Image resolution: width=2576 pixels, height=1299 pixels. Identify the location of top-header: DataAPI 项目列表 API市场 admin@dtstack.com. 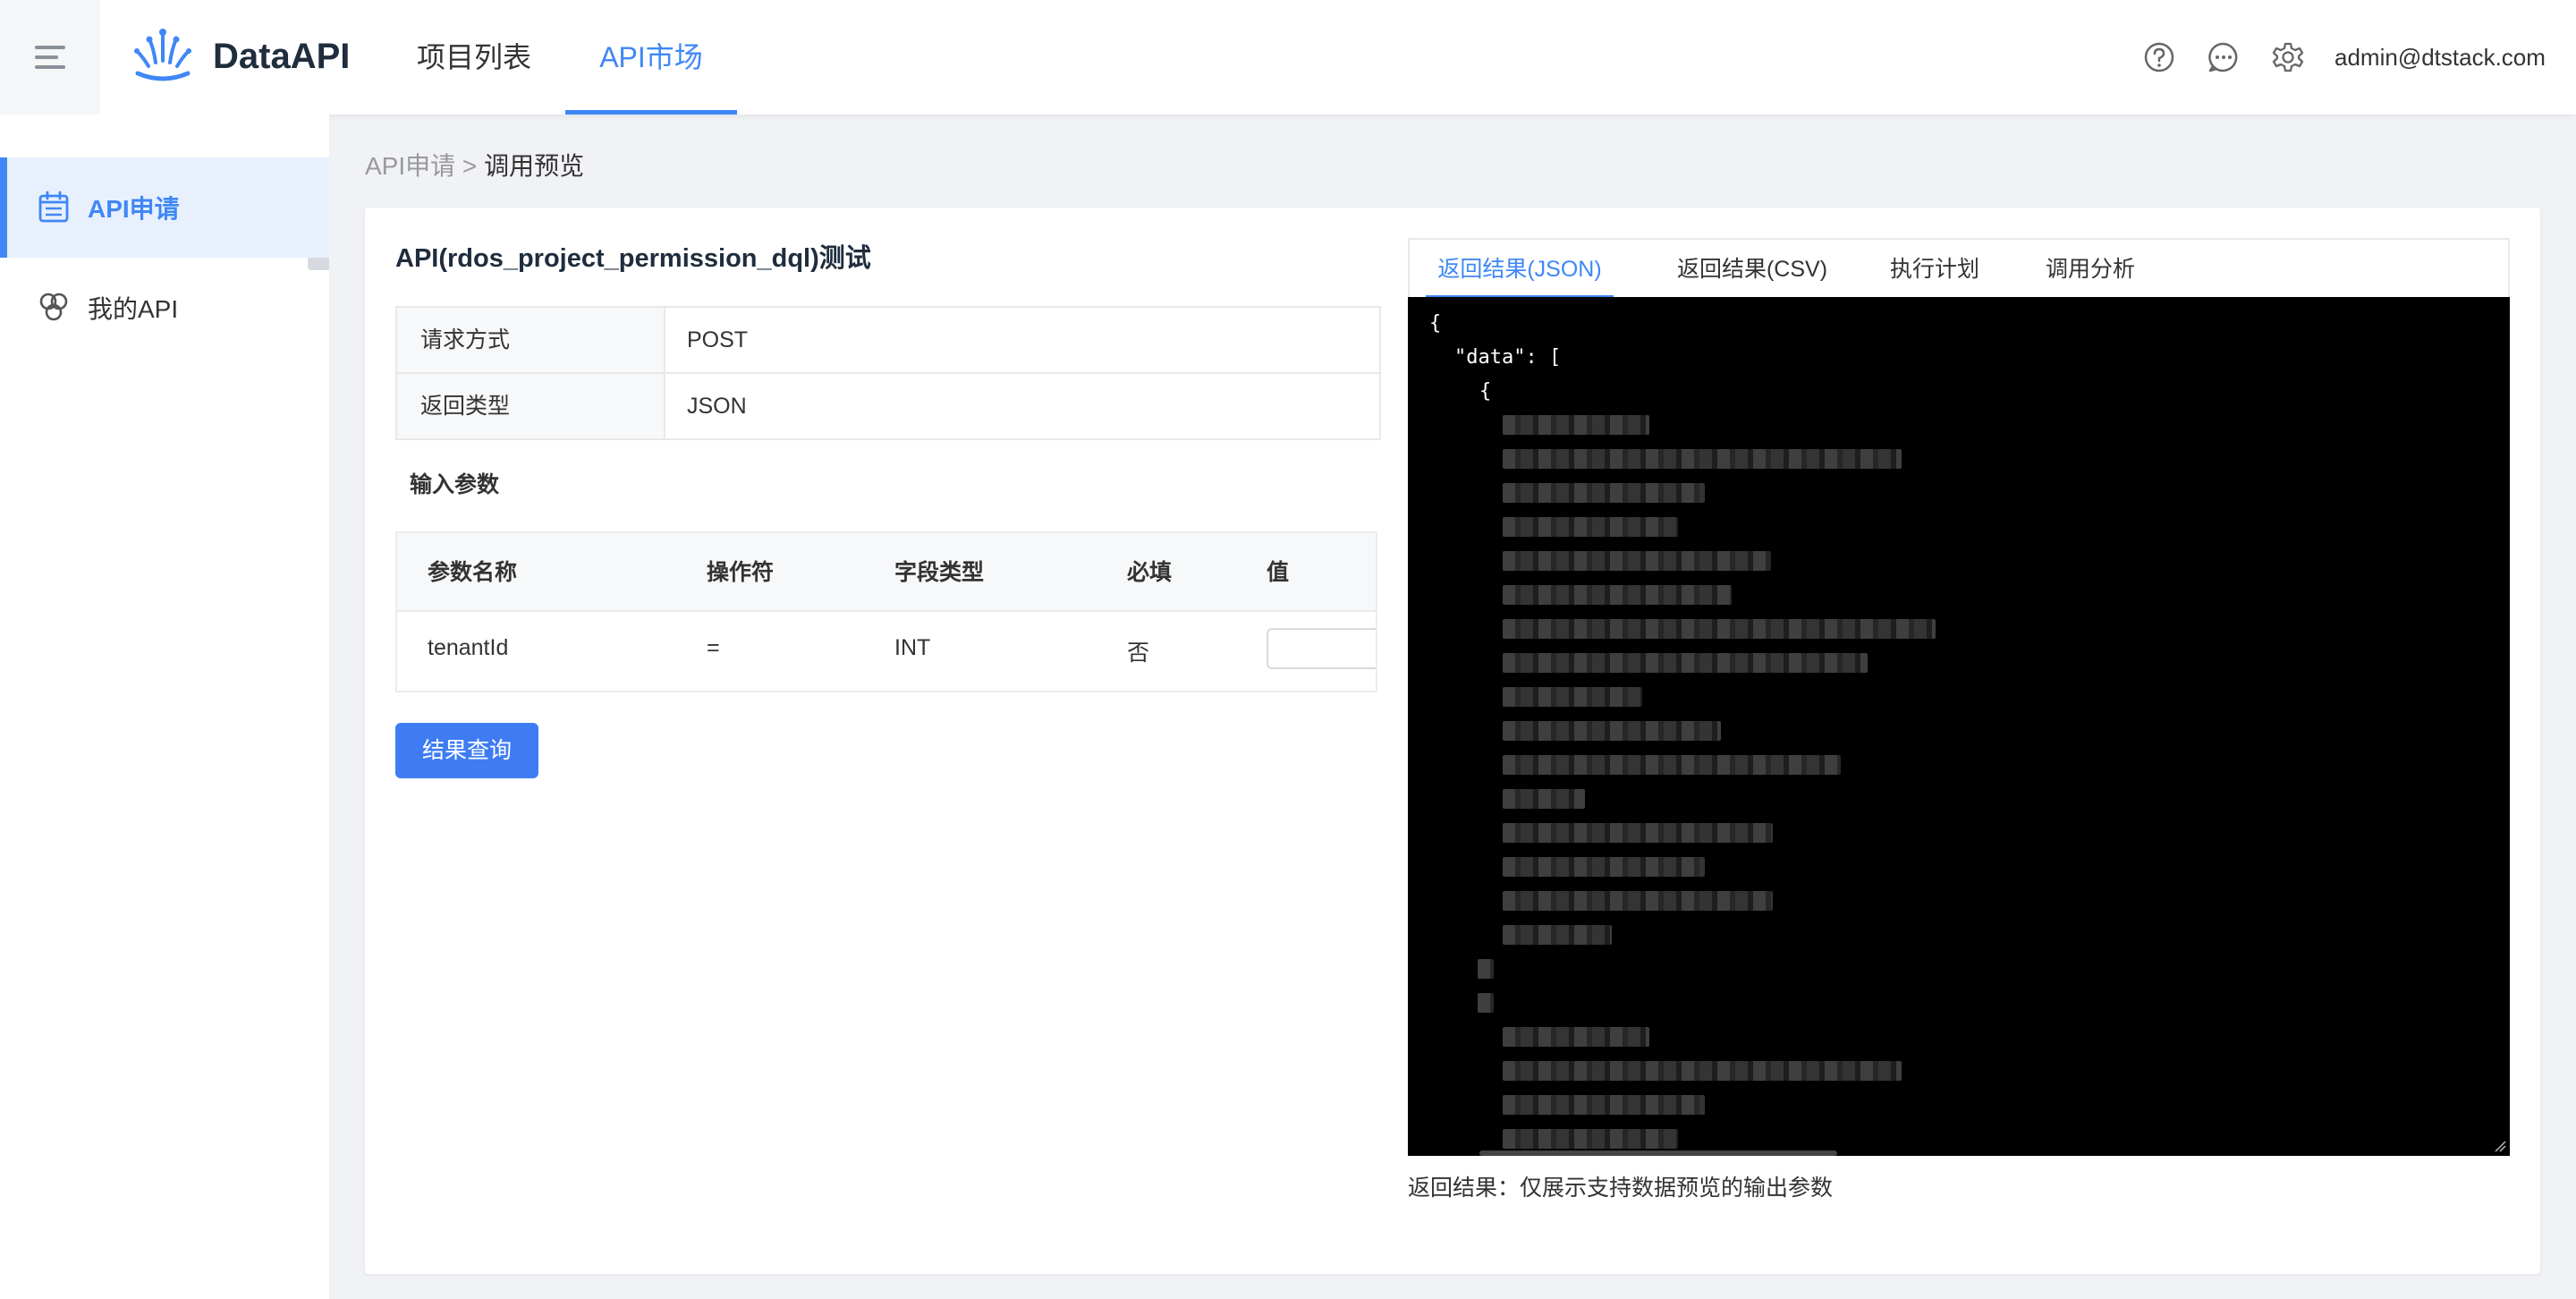
(1288, 57).